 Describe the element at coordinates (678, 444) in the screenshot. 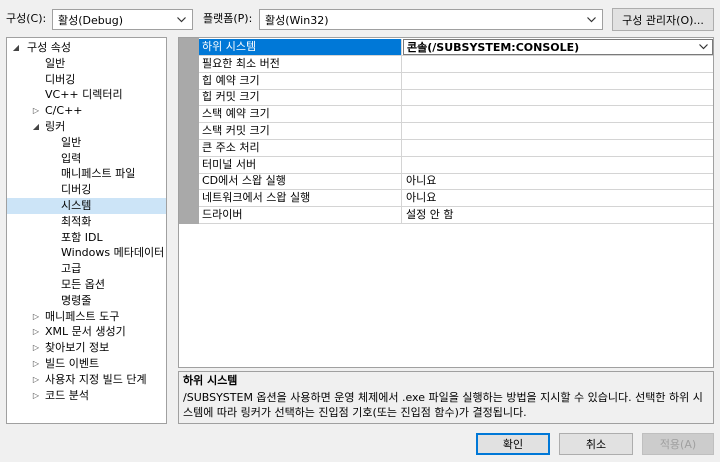

I see `apply-button: 적용(A)` at that location.